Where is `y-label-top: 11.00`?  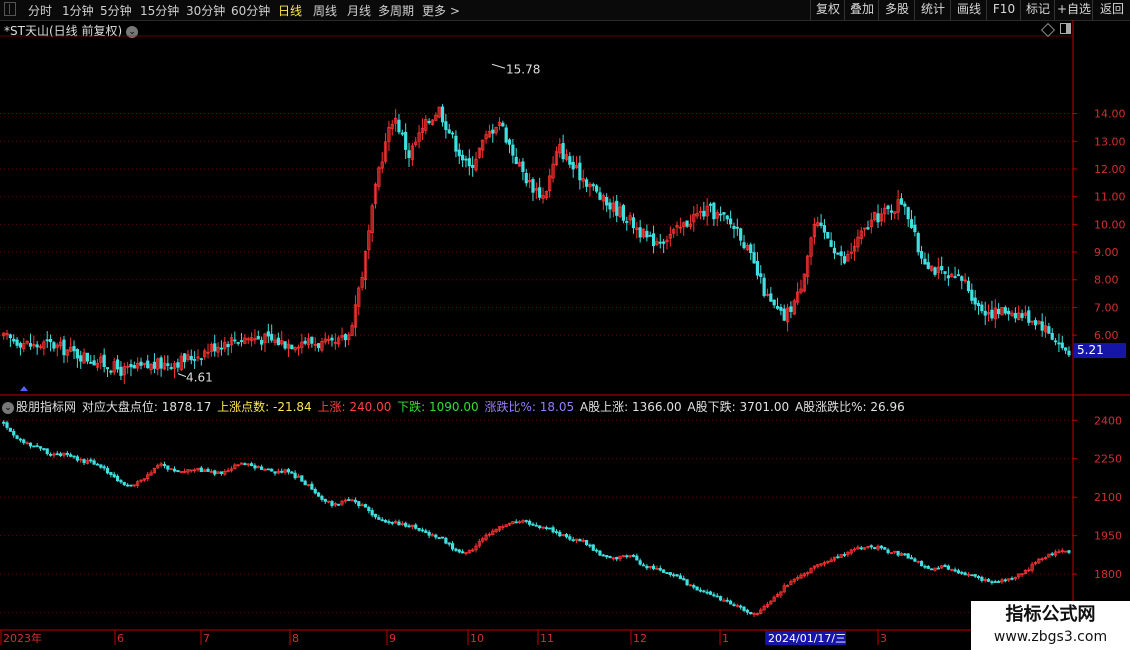
y-label-top: 11.00 is located at coordinates (1110, 197).